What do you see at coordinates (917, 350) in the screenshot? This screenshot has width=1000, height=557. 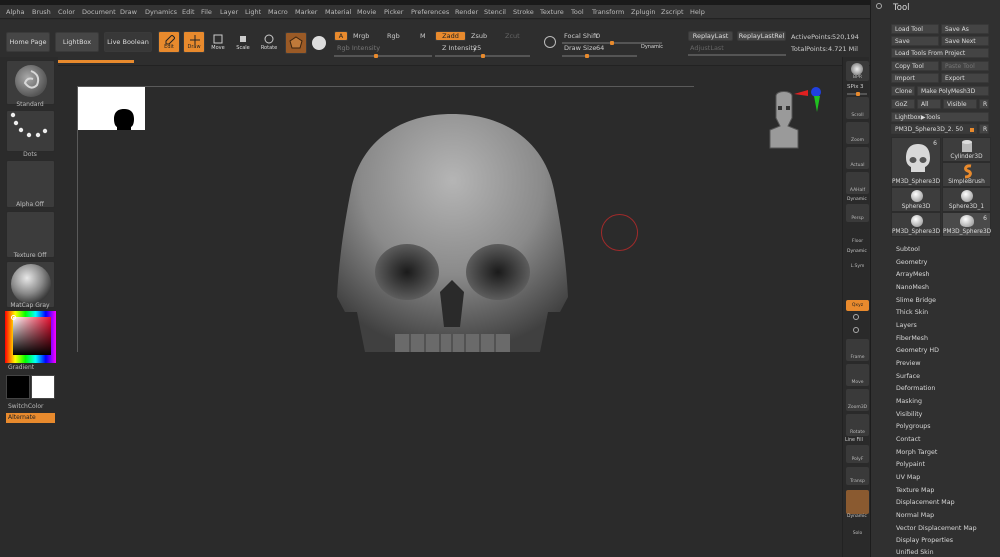 I see `subpalette-geometry-hd: Geometry HD` at bounding box center [917, 350].